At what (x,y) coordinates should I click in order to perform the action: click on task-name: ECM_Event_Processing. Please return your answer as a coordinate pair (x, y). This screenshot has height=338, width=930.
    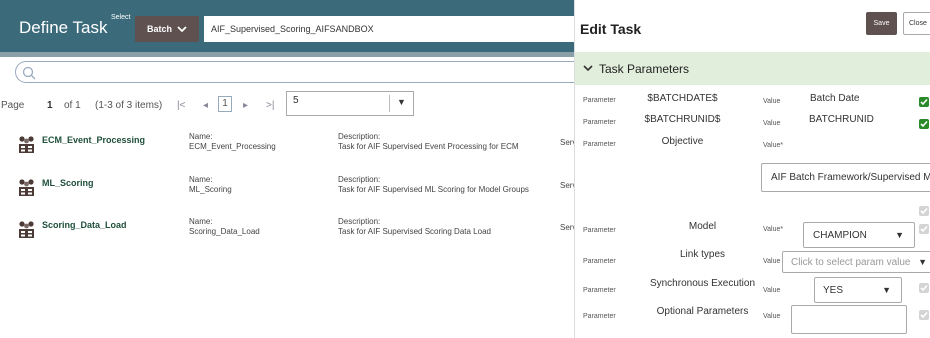
    Looking at the image, I should click on (232, 146).